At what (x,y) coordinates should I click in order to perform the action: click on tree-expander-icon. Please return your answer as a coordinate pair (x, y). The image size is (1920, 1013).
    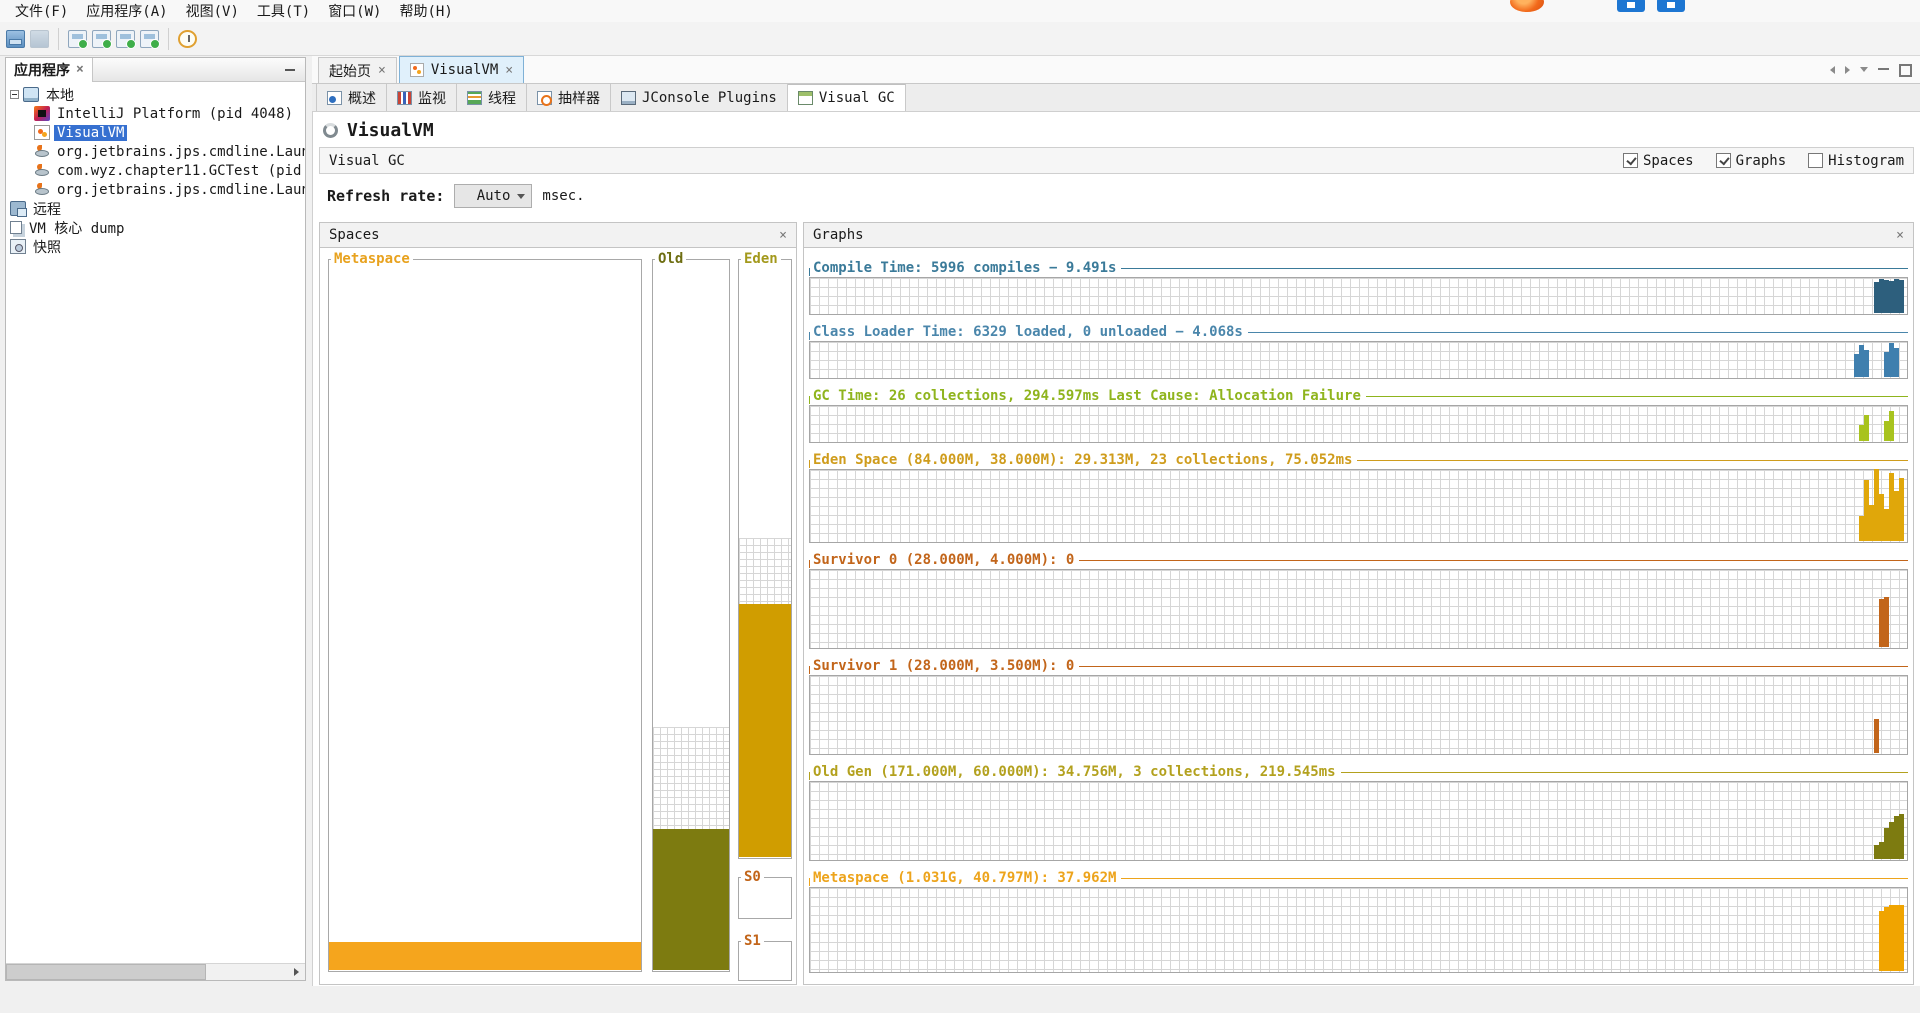
    Looking at the image, I should click on (14, 94).